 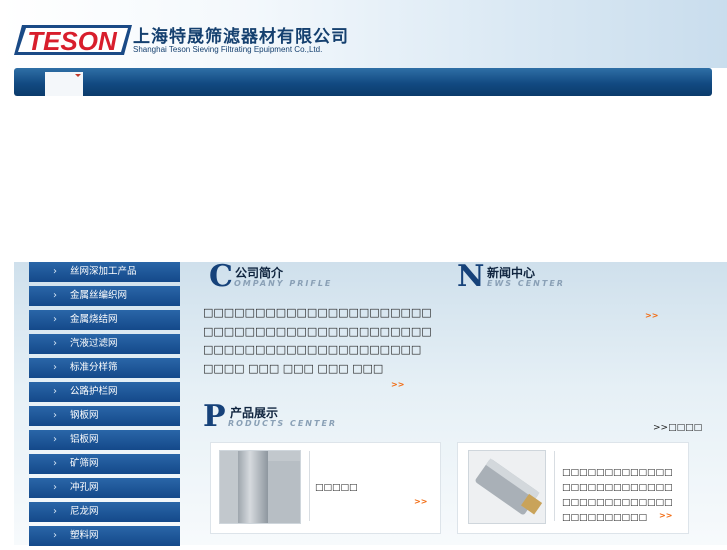 I want to click on chevron-down-icon, so click(x=78, y=75).